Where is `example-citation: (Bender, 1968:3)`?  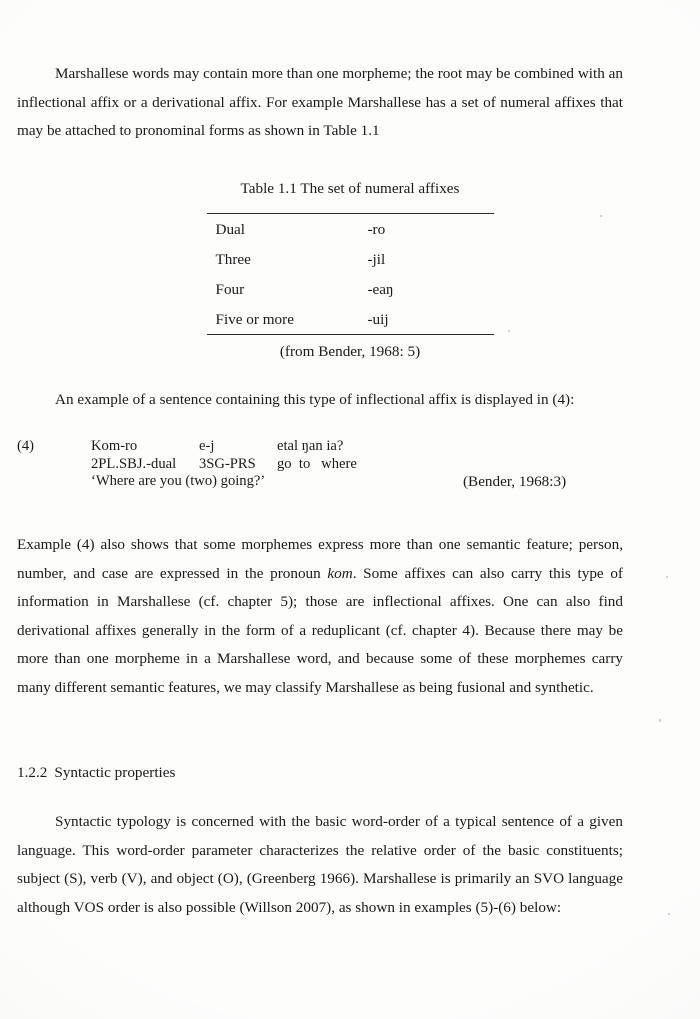 example-citation: (Bender, 1968:3) is located at coordinates (515, 482).